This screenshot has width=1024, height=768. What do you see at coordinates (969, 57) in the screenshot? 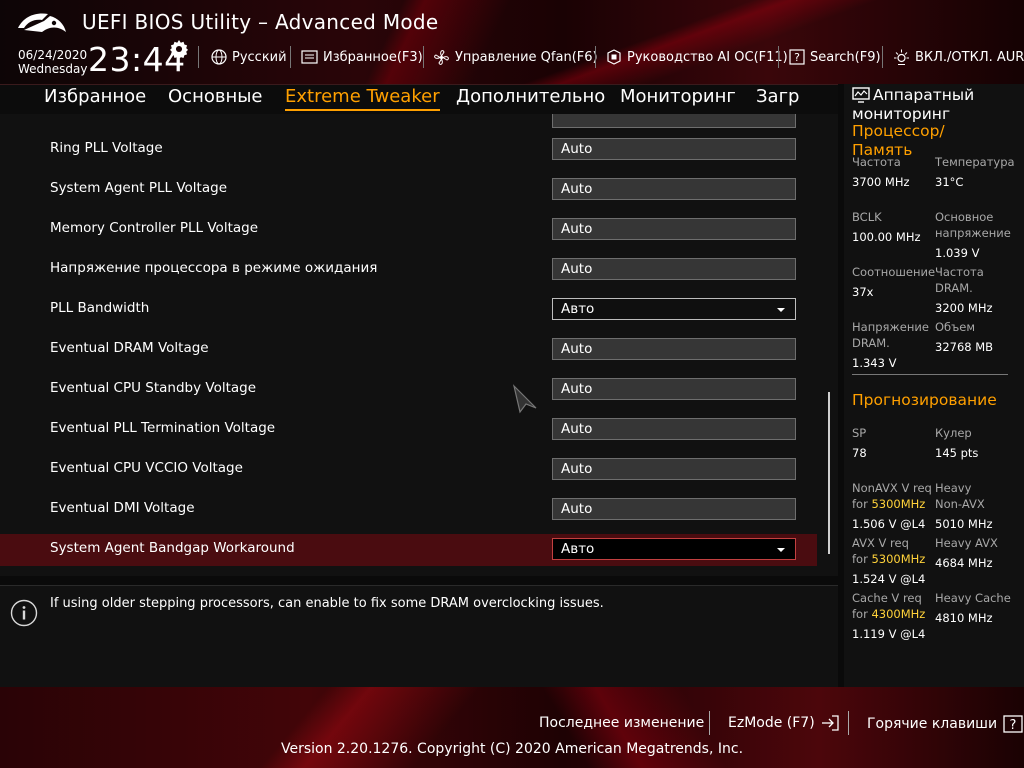
I see `aura-label: ВКЛ./ОТКЛ. AURA(F4)` at bounding box center [969, 57].